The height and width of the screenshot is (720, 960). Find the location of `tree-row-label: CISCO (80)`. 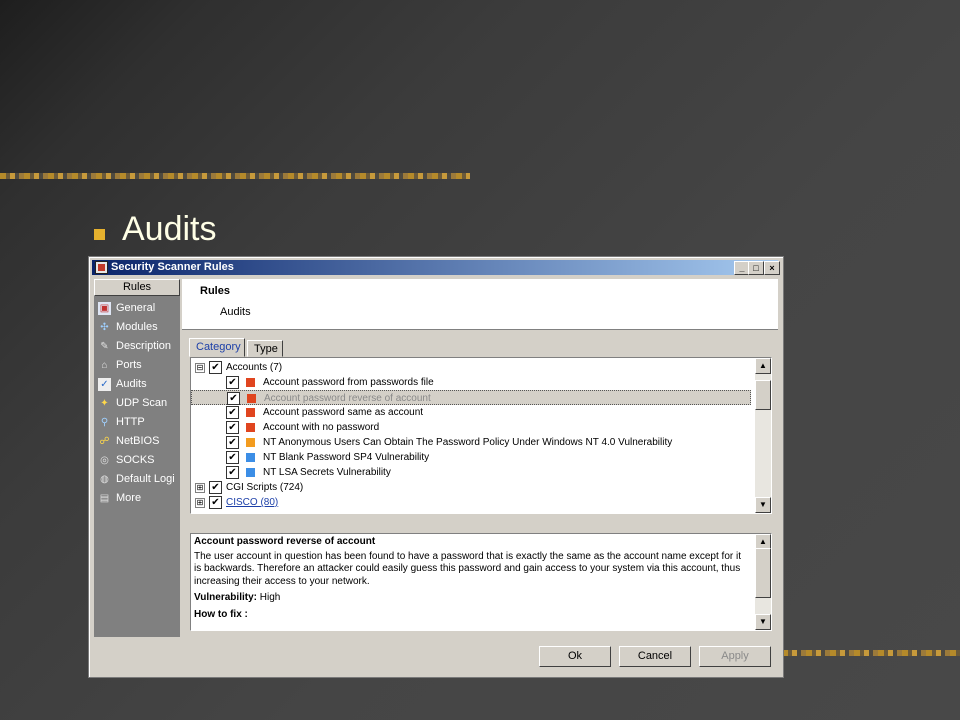

tree-row-label: CISCO (80) is located at coordinates (252, 502).